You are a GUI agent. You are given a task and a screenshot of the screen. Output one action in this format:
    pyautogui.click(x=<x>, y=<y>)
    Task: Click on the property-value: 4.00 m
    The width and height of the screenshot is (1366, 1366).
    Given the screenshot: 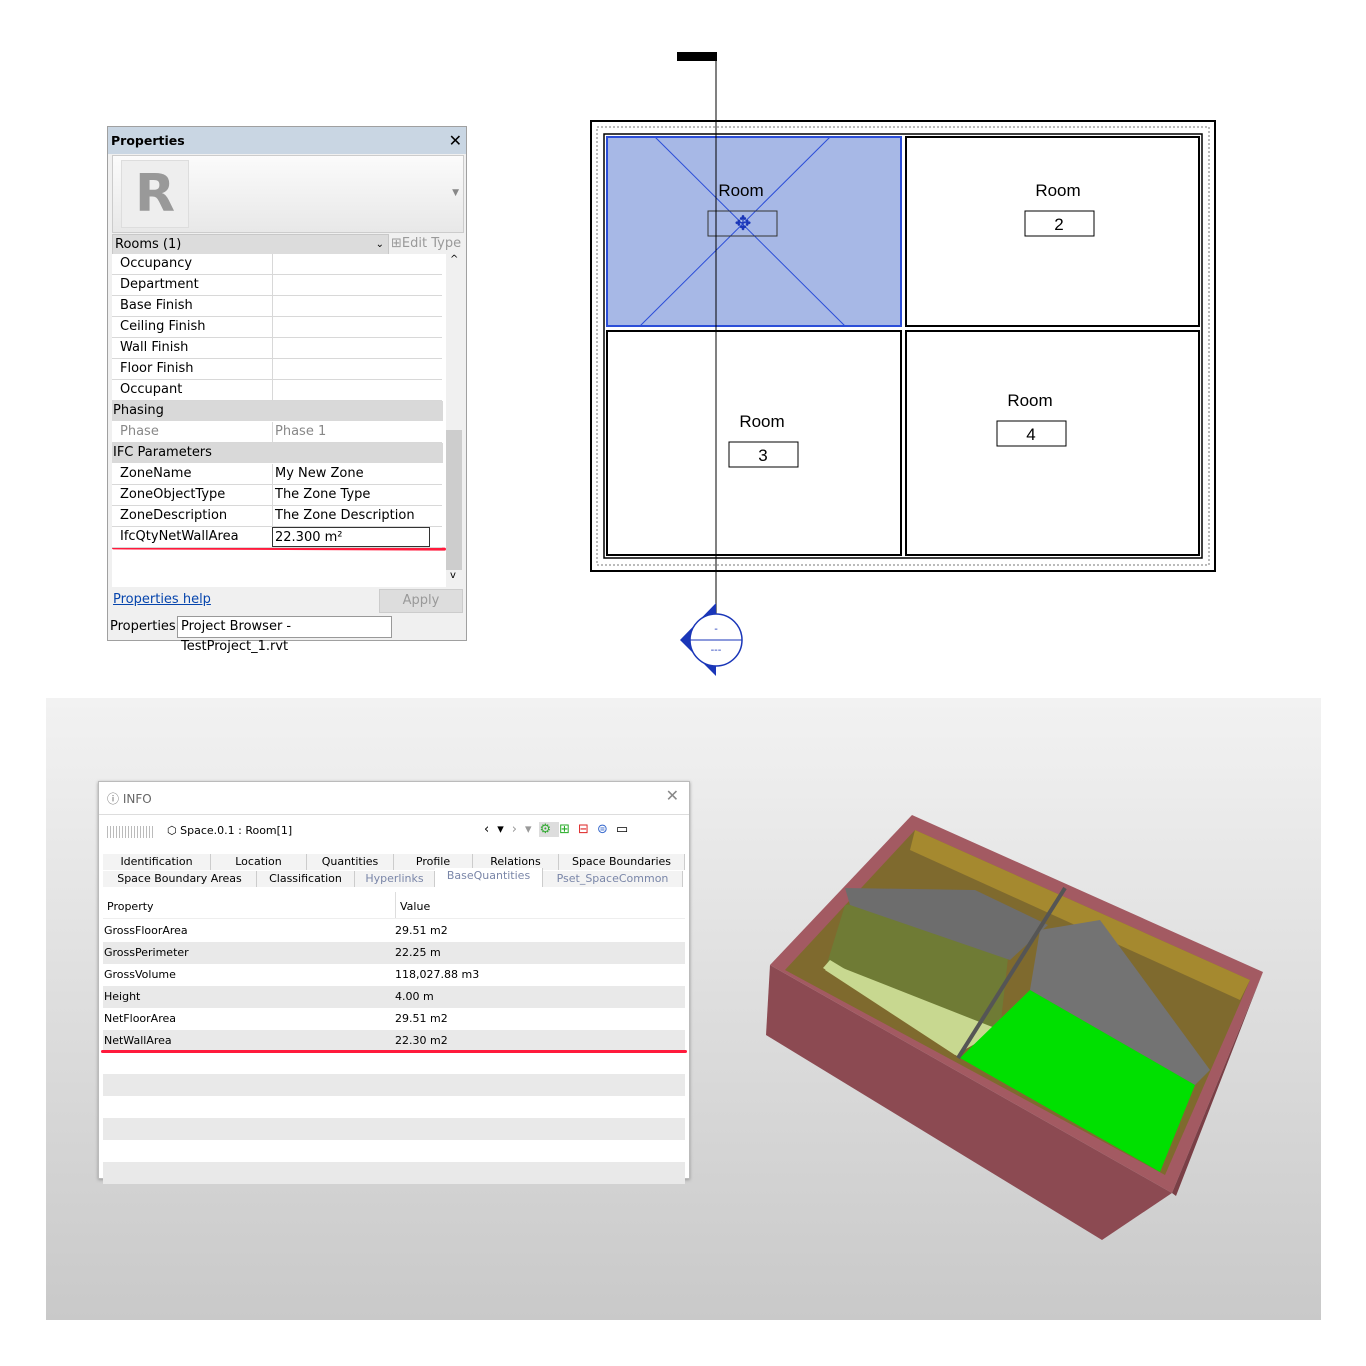 What is the action you would take?
    pyautogui.click(x=414, y=996)
    